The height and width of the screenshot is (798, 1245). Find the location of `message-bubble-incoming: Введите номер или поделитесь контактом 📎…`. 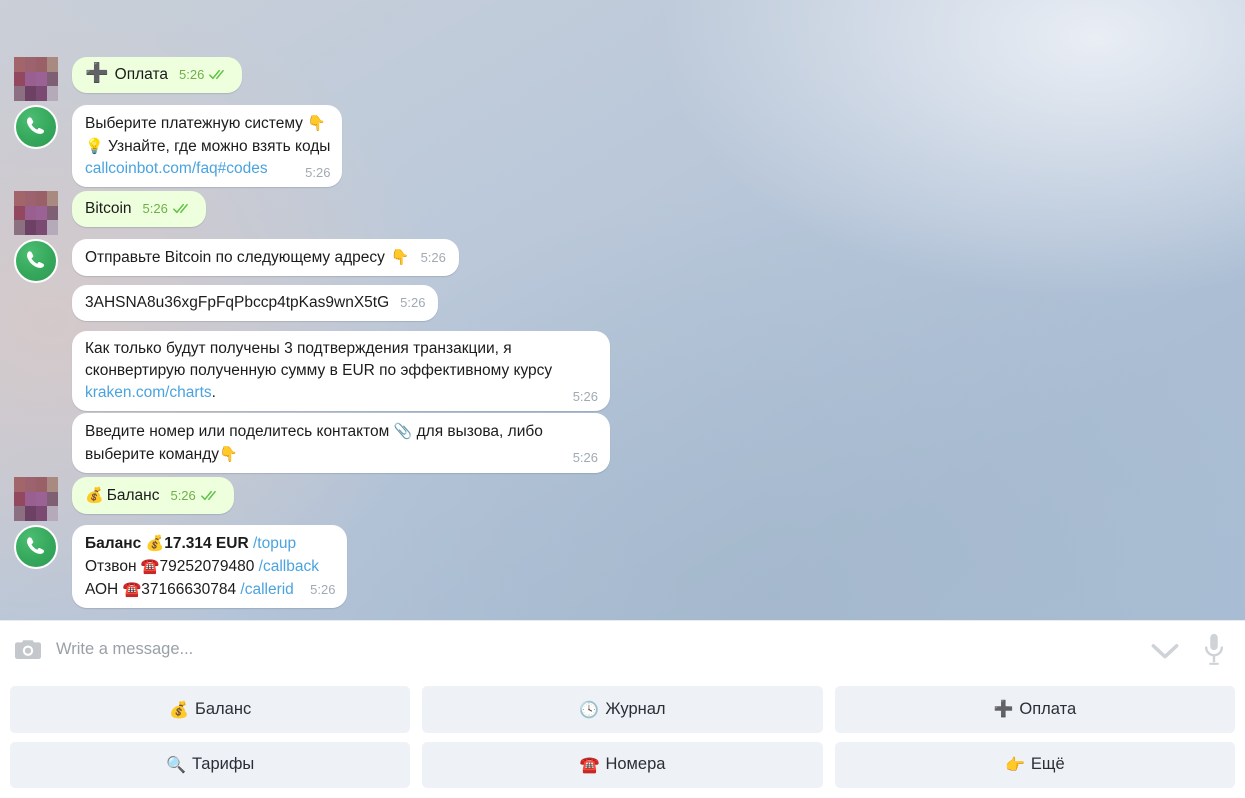

message-bubble-incoming: Введите номер или поделитесь контактом 📎… is located at coordinates (341, 443).